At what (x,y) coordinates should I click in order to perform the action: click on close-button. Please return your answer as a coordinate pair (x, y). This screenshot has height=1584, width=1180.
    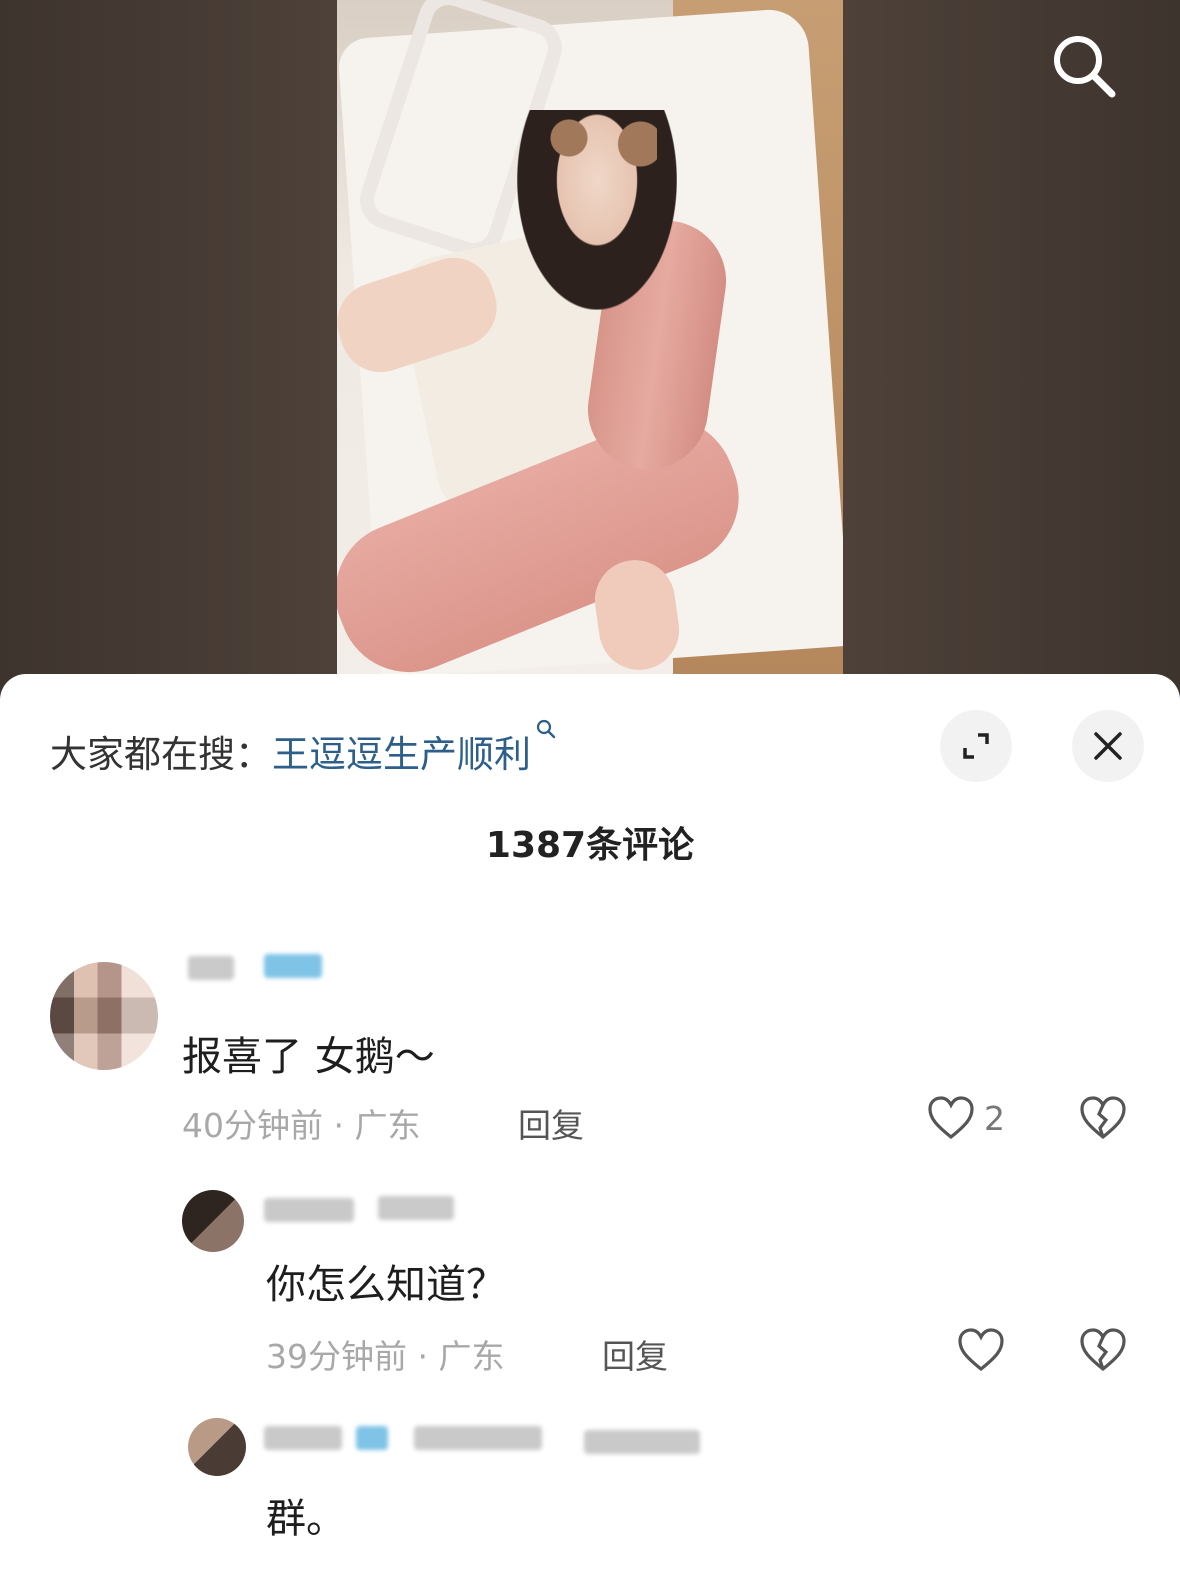
    Looking at the image, I should click on (1108, 746).